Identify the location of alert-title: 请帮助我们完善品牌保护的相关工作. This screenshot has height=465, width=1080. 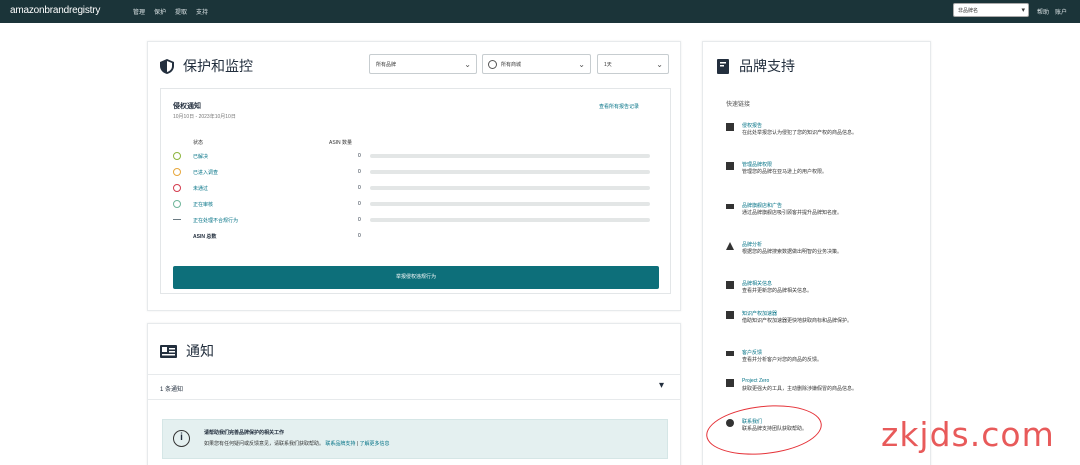
(244, 433).